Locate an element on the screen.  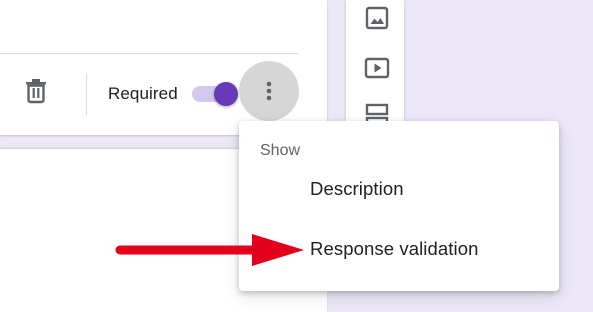
required-toggle is located at coordinates (216, 94).